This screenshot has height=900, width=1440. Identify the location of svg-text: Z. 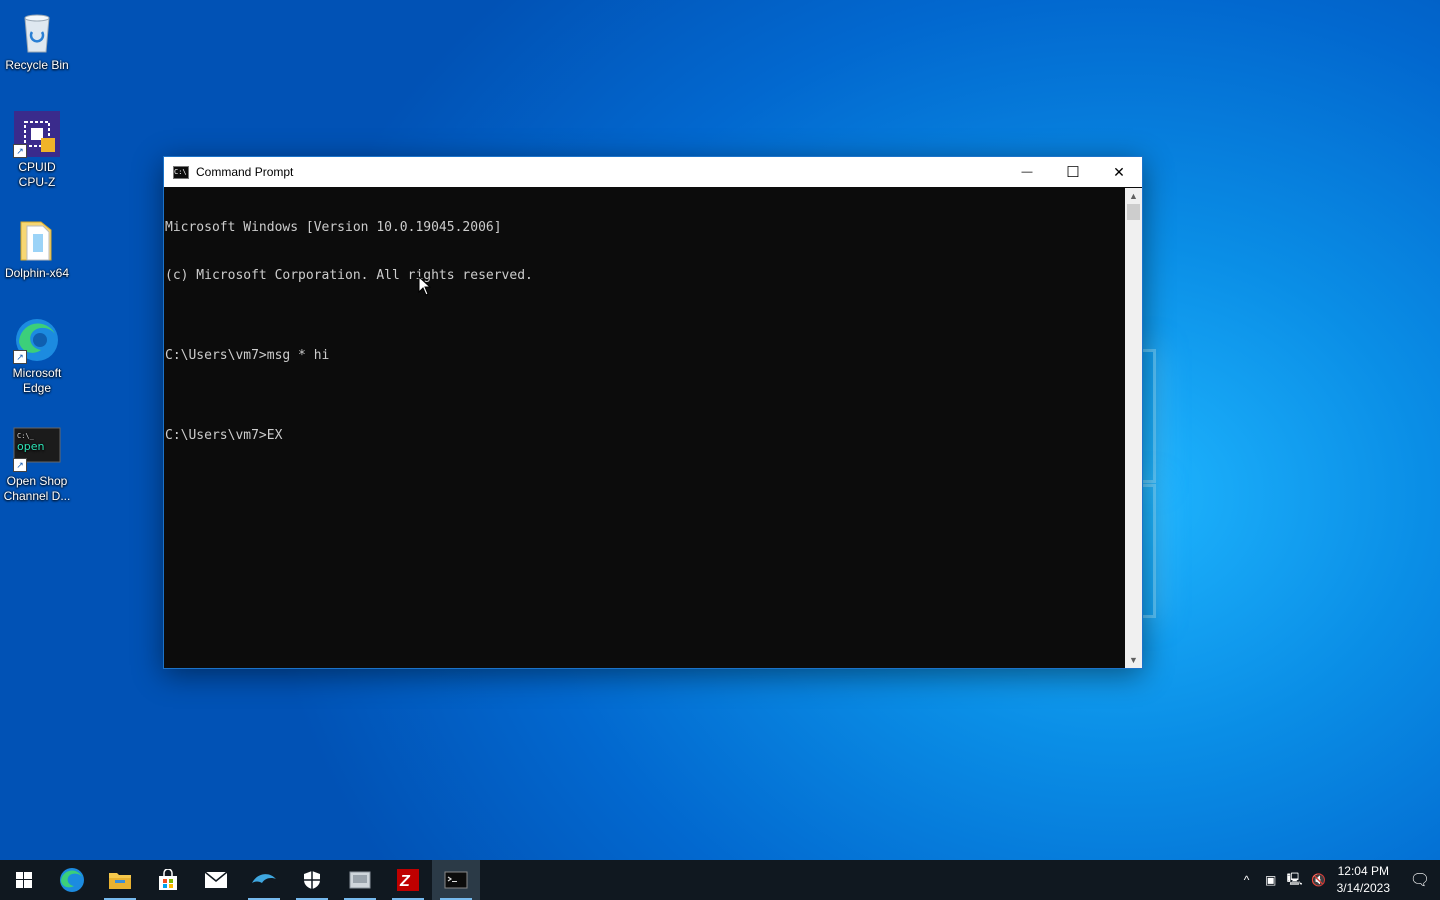
(405, 881).